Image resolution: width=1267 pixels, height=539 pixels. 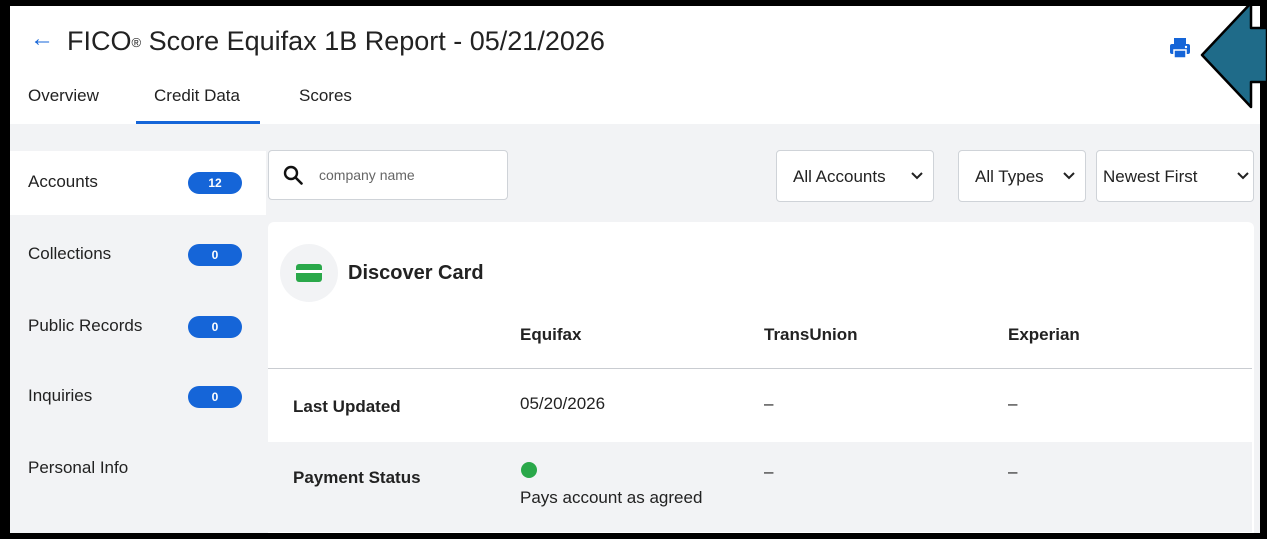 I want to click on bureau-header-equifax: Equifax, so click(x=551, y=334).